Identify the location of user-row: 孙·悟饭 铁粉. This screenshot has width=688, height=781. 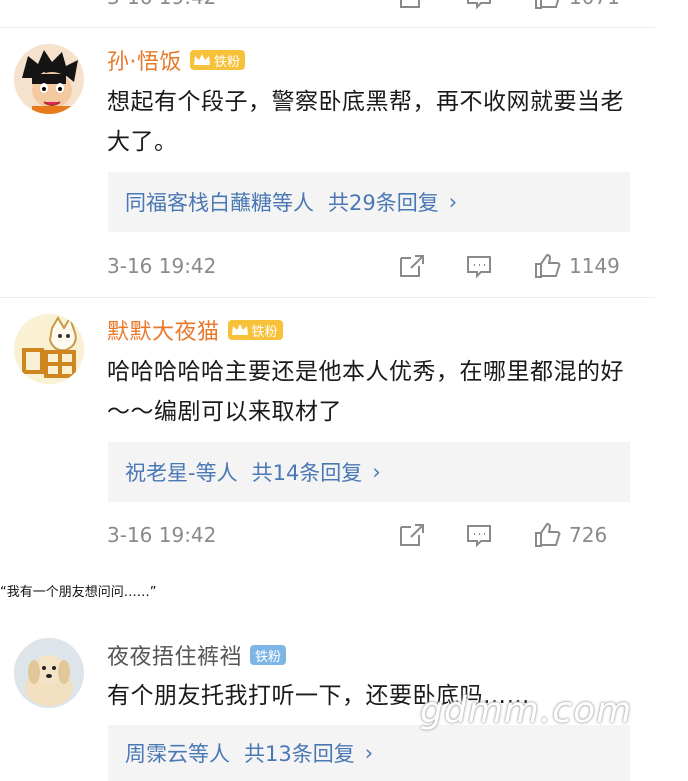
(176, 60).